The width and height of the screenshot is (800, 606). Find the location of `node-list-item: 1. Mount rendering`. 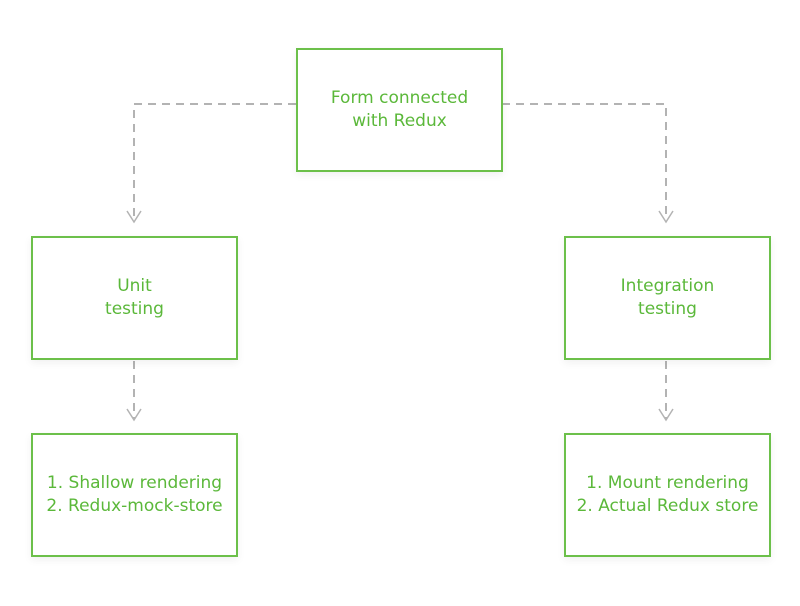

node-list-item: 1. Mount rendering is located at coordinates (667, 483).